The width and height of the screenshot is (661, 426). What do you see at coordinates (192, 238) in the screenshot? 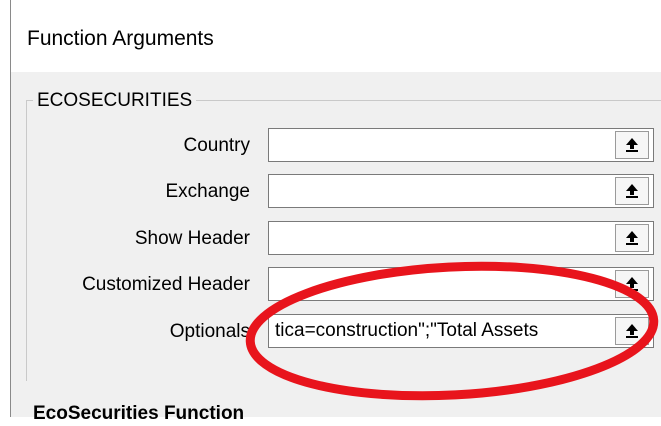
I see `show-header-label: Show Header` at bounding box center [192, 238].